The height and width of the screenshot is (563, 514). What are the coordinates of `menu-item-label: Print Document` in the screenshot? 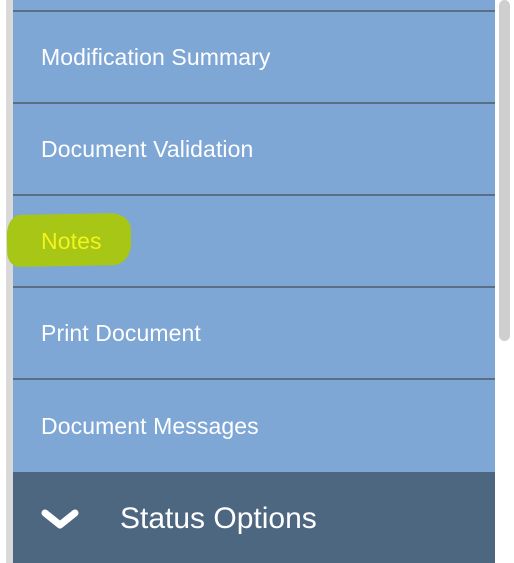 It's located at (121, 332).